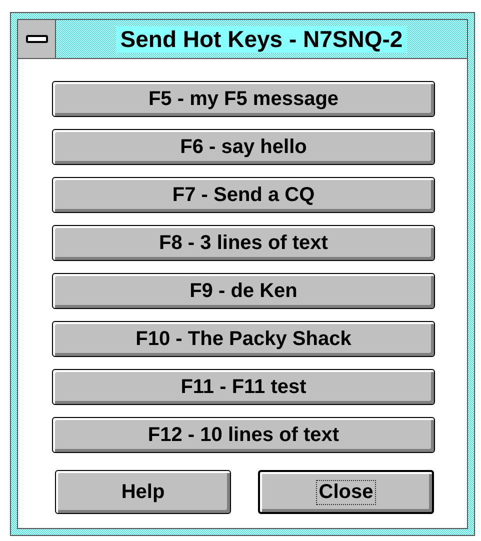 The width and height of the screenshot is (481, 541). What do you see at coordinates (243, 387) in the screenshot?
I see `hotkey-button: F11 - F11 test` at bounding box center [243, 387].